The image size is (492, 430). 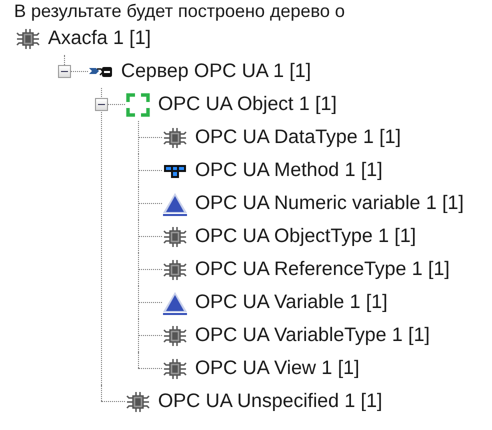 I want to click on tree-item: Axacfa 1 [1], so click(x=99, y=38).